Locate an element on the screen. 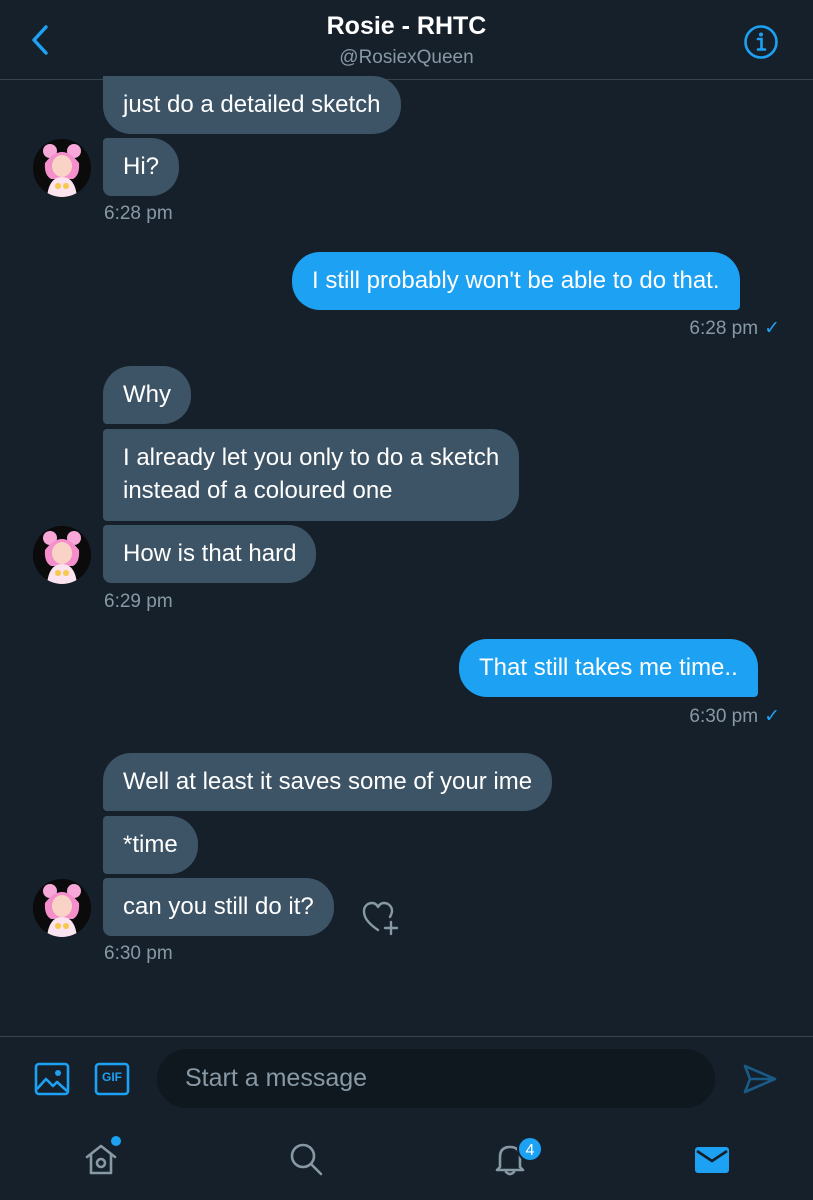 Image resolution: width=813 pixels, height=1200 pixels. send-button is located at coordinates (760, 1079).